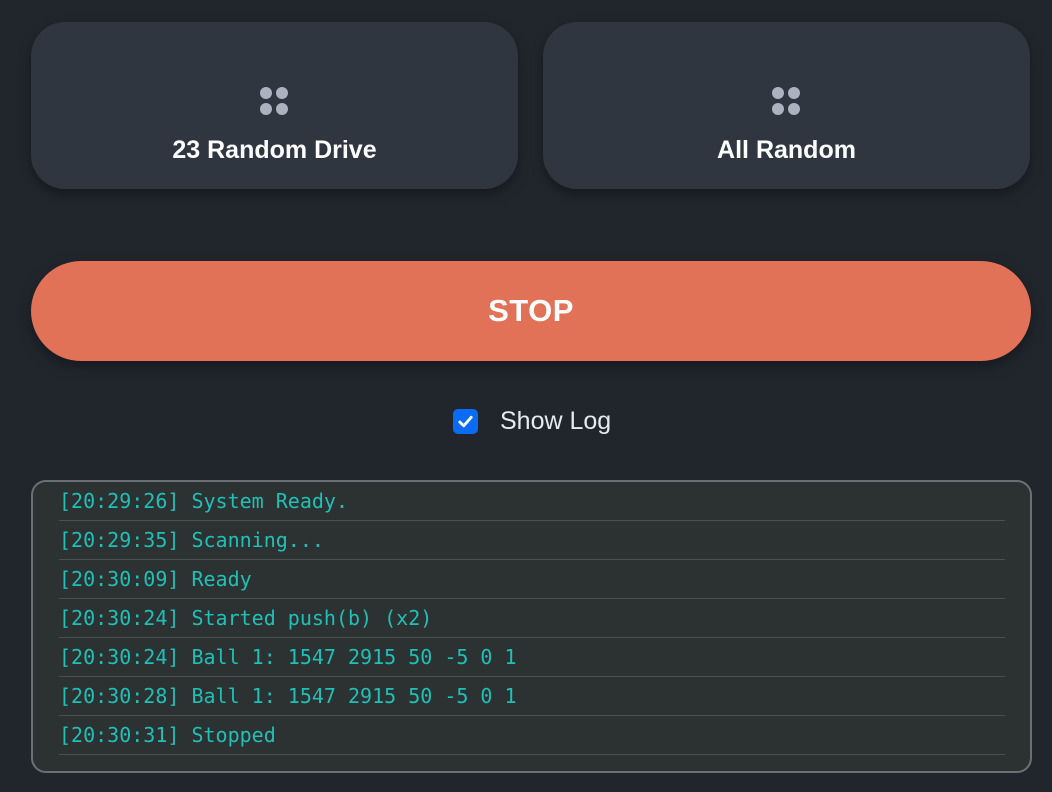 The height and width of the screenshot is (792, 1052). I want to click on checkmark-icon, so click(465, 421).